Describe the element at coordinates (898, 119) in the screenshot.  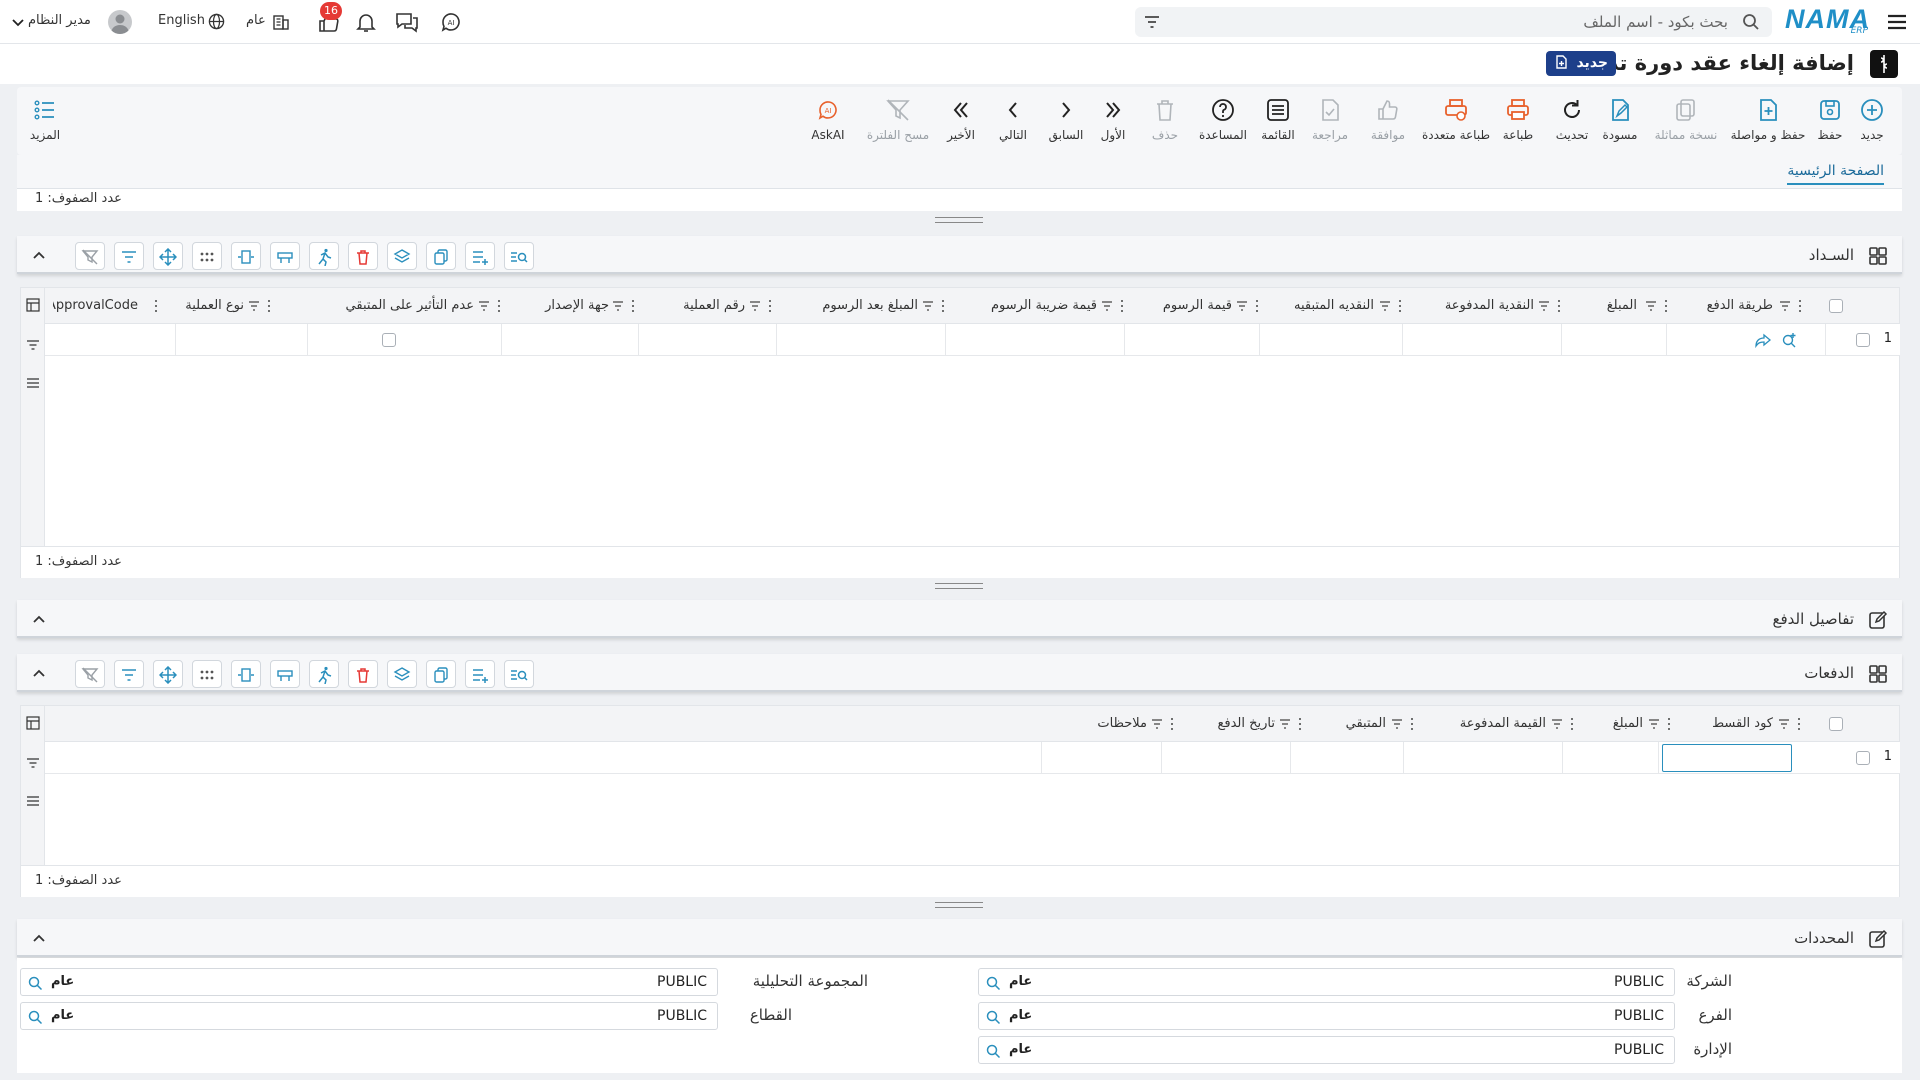
I see `clear-filter-button: مسح الفلترة` at that location.